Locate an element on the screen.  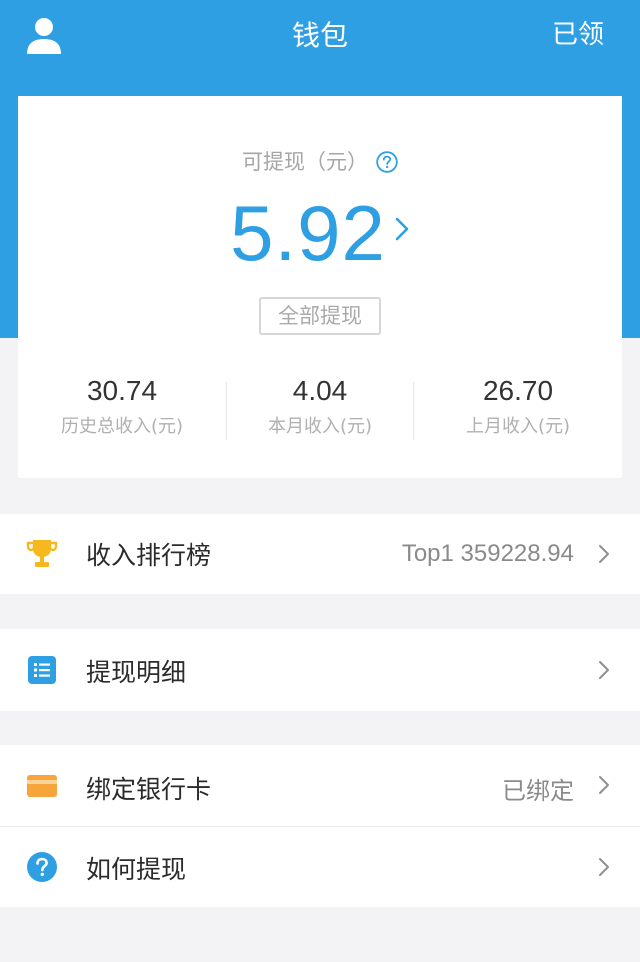
bank-card-status: 已绑定 is located at coordinates (538, 791).